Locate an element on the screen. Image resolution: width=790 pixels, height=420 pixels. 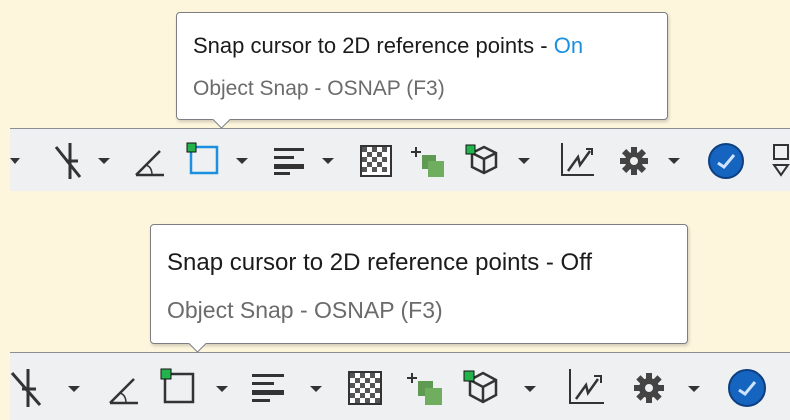
tooltip-state: Off is located at coordinates (576, 262).